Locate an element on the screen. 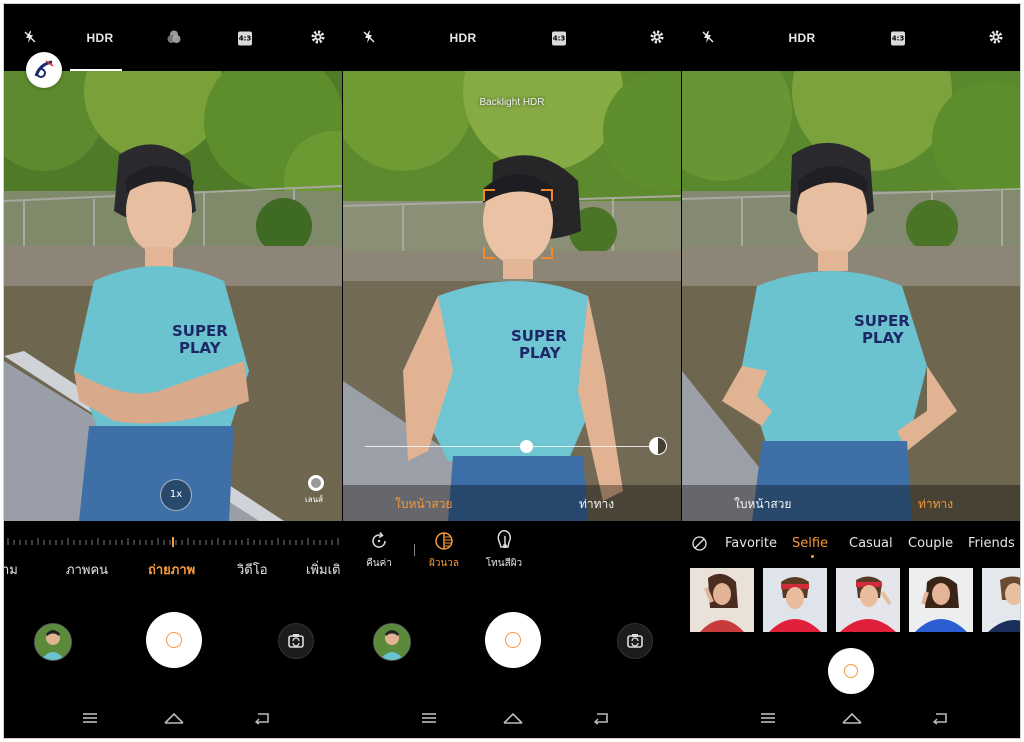 This screenshot has width=1024, height=742. mode-video: วิดีโอ is located at coordinates (252, 569).